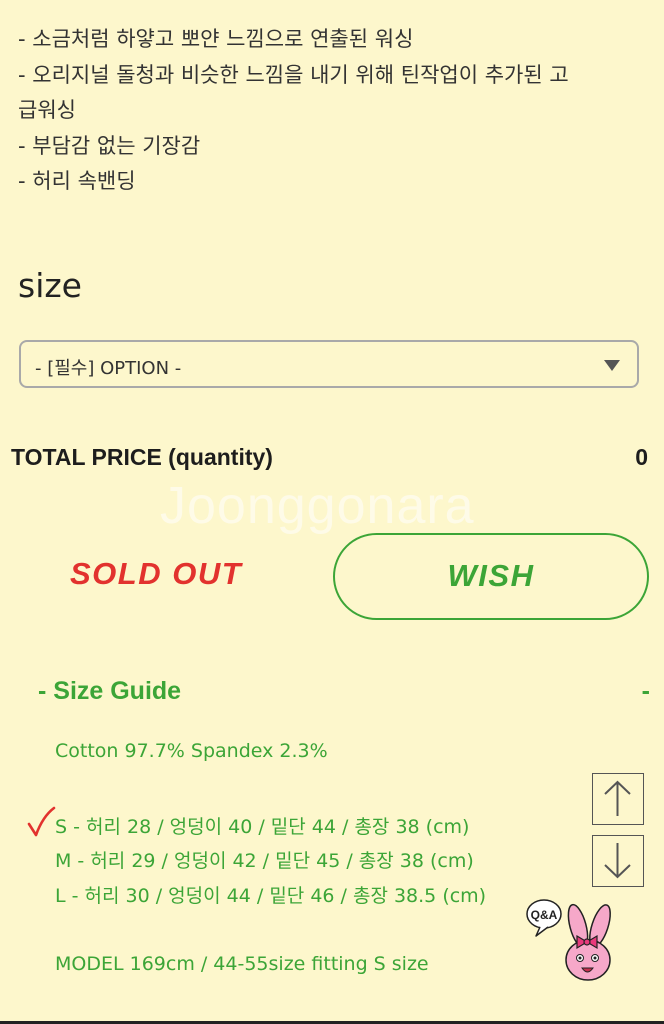 The width and height of the screenshot is (664, 1024). I want to click on arrow-down-icon, so click(617, 861).